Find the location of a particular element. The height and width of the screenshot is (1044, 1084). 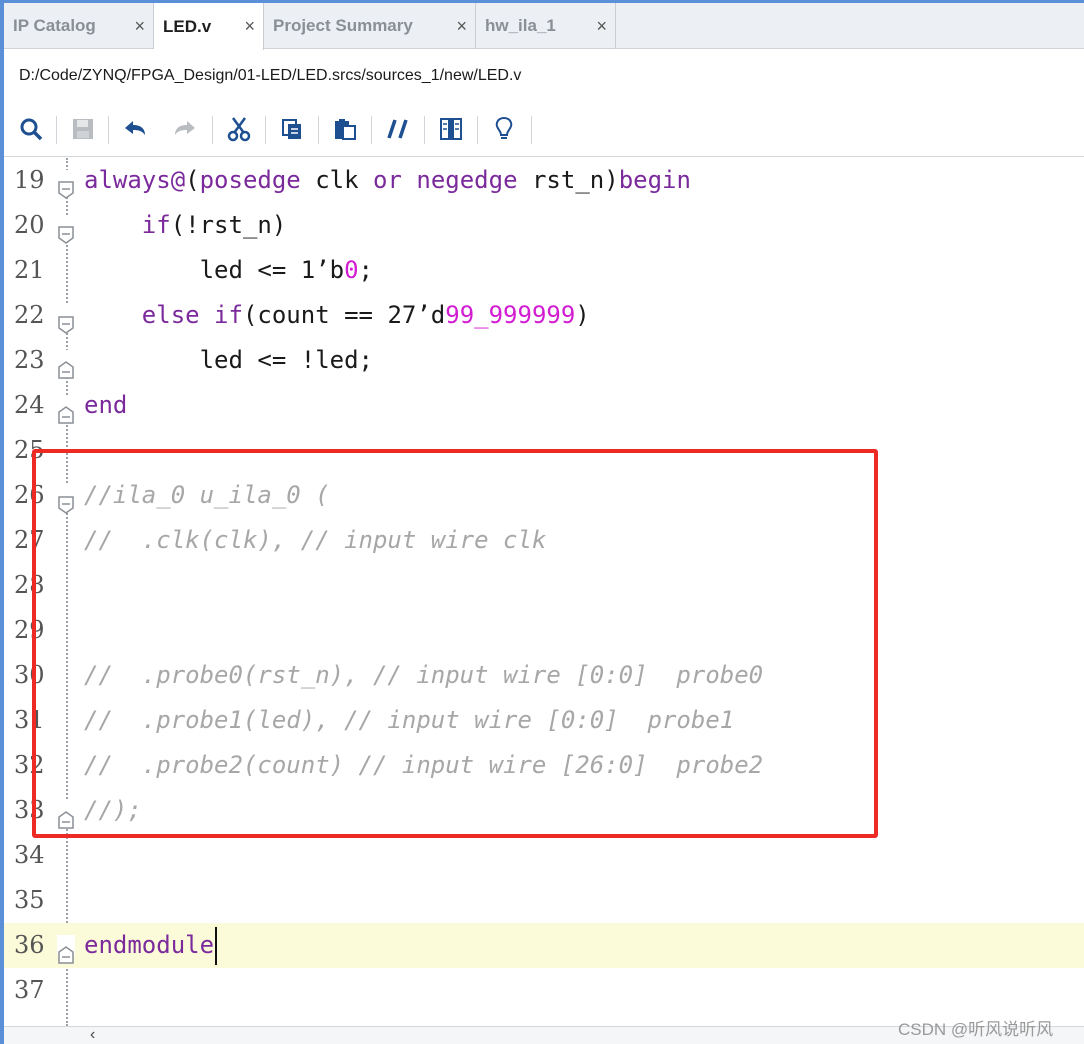

line-number: 23 is located at coordinates (29, 360).